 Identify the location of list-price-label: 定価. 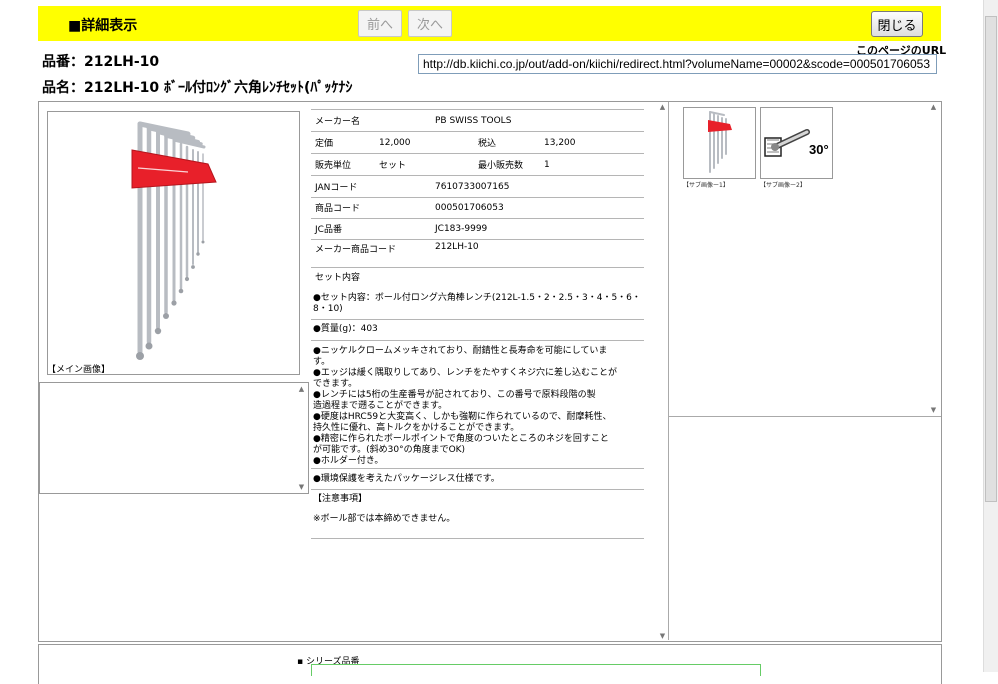
(324, 144).